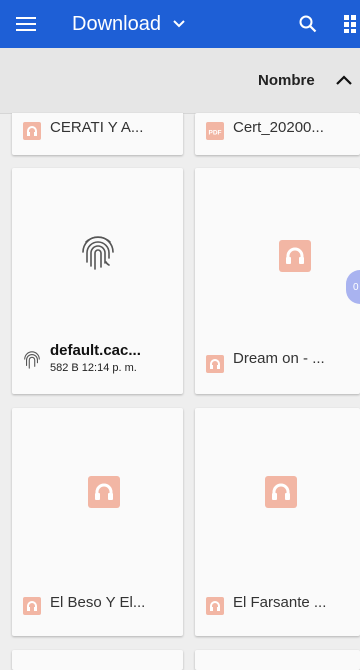 The image size is (360, 670). Describe the element at coordinates (356, 287) in the screenshot. I see `fast-scroll-label: 0` at that location.